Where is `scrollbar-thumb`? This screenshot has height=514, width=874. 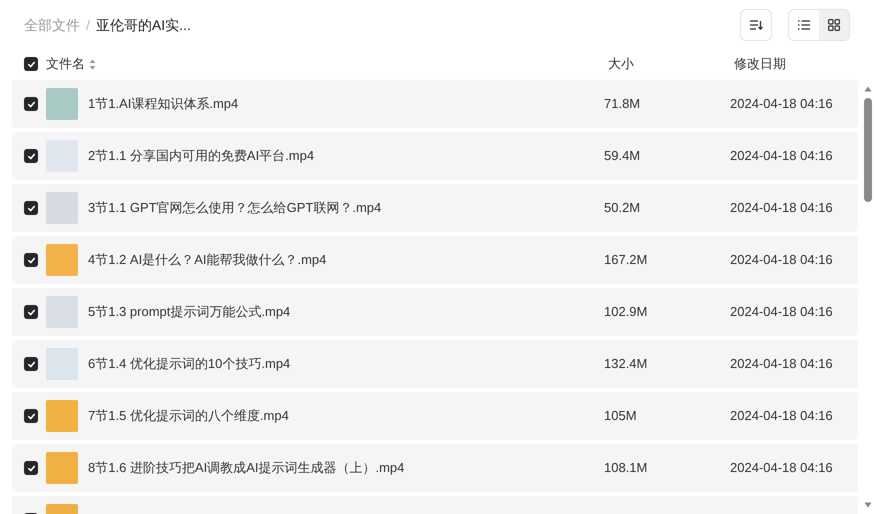
scrollbar-thumb is located at coordinates (868, 150).